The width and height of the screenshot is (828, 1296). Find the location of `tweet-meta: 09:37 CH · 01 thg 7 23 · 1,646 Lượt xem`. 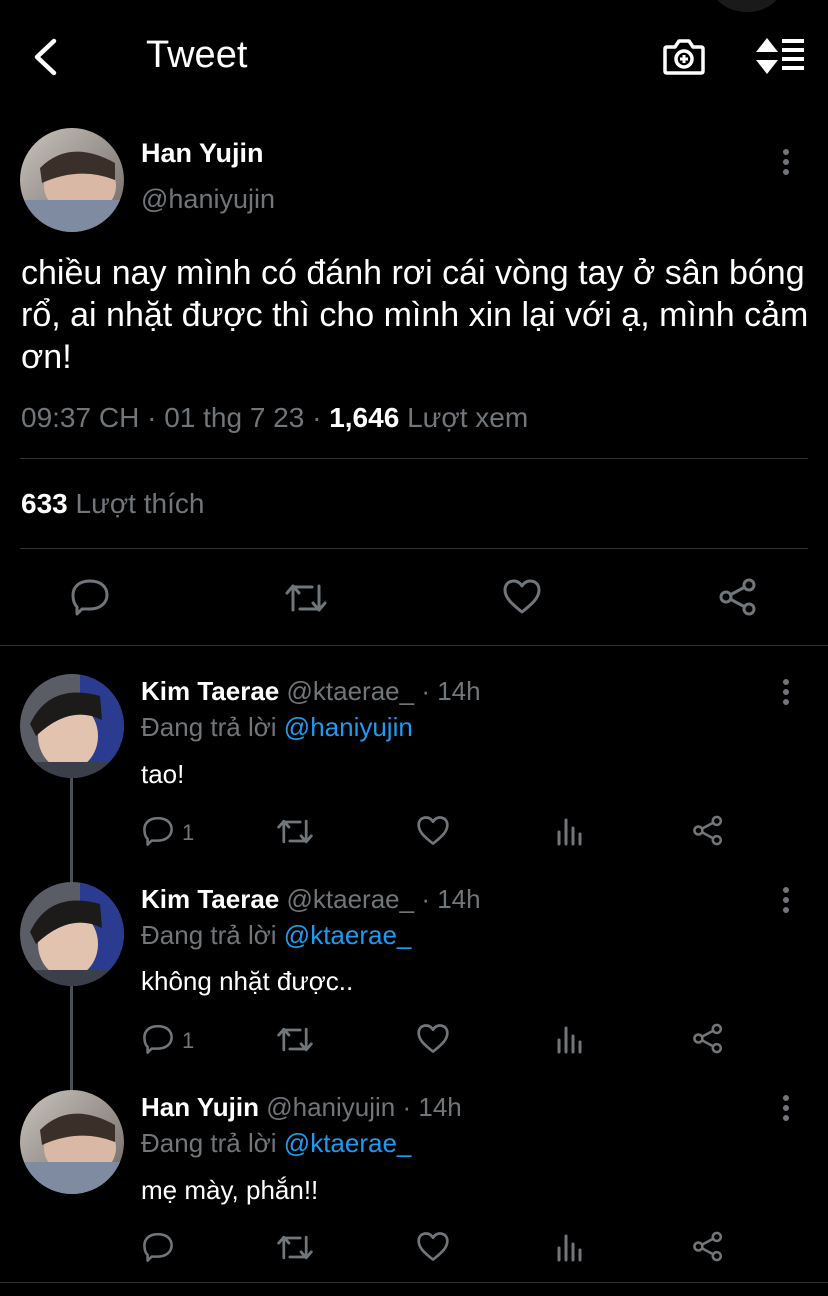

tweet-meta: 09:37 CH · 01 thg 7 23 · 1,646 Lượt xem is located at coordinates (275, 417).